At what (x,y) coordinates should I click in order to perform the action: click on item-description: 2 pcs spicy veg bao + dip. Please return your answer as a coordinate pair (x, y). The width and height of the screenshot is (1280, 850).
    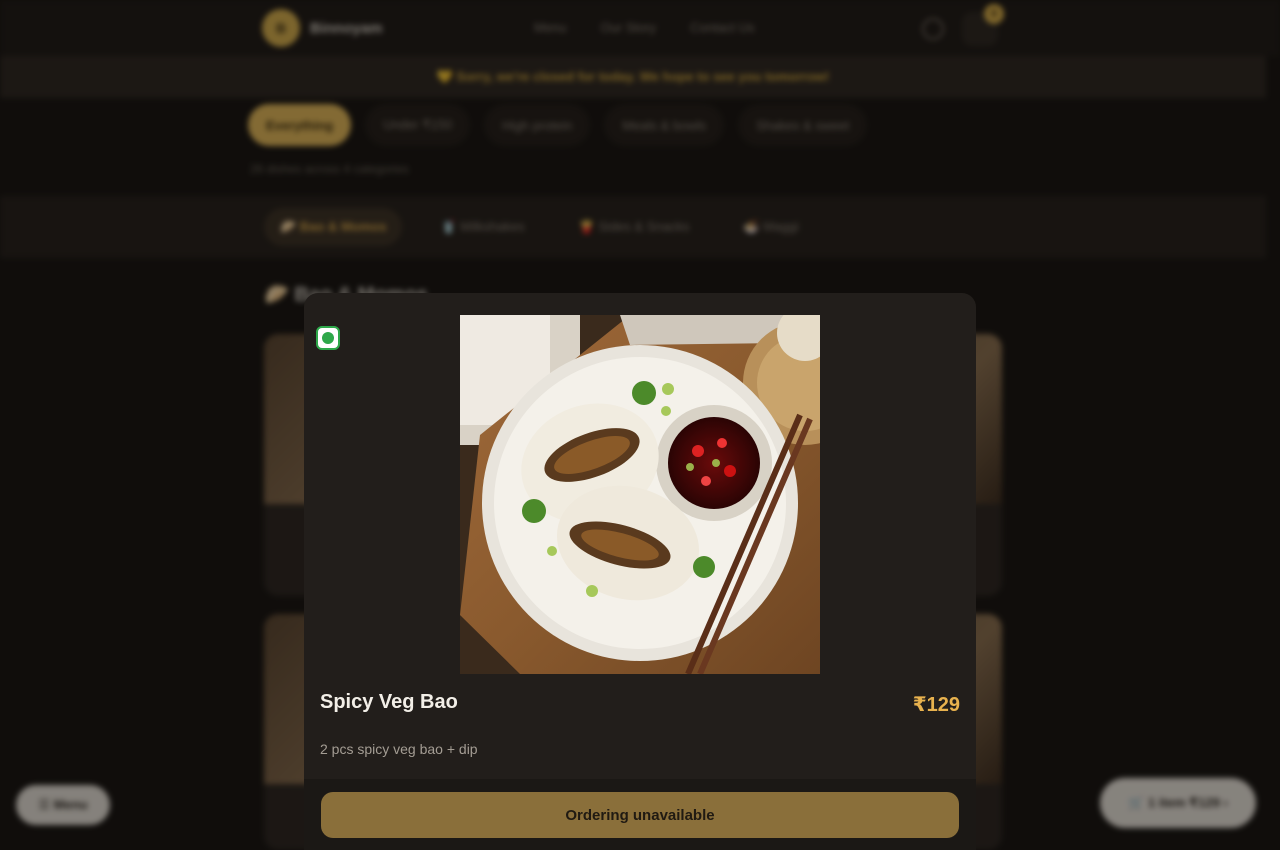
    Looking at the image, I should click on (399, 749).